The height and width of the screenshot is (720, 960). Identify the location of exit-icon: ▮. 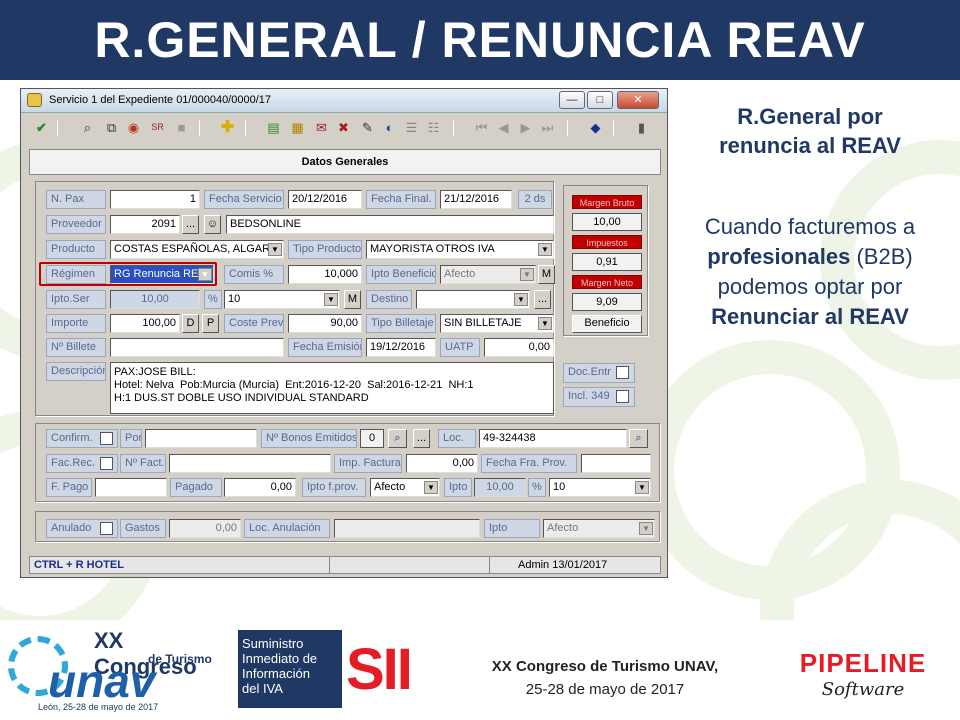
(641, 127).